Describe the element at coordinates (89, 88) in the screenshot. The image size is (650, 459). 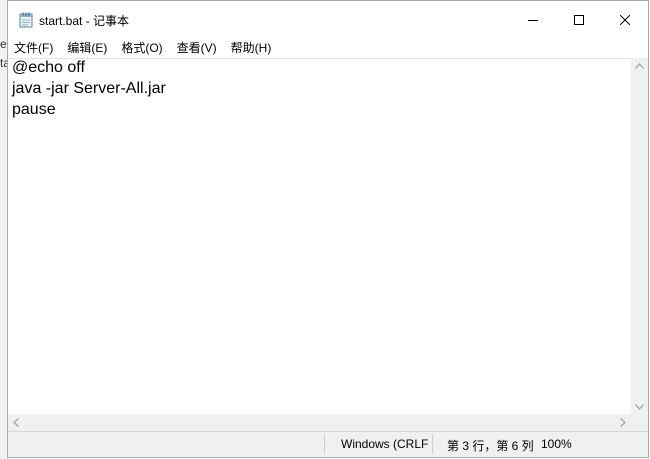
I see `editor-line: java -jar Server-All.jar` at that location.